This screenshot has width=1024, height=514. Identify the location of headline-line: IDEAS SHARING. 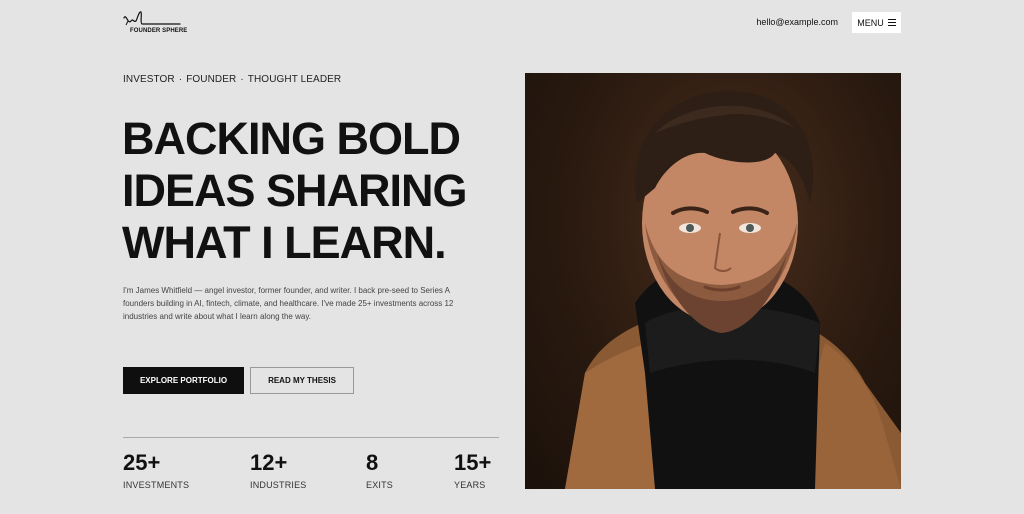
(295, 190).